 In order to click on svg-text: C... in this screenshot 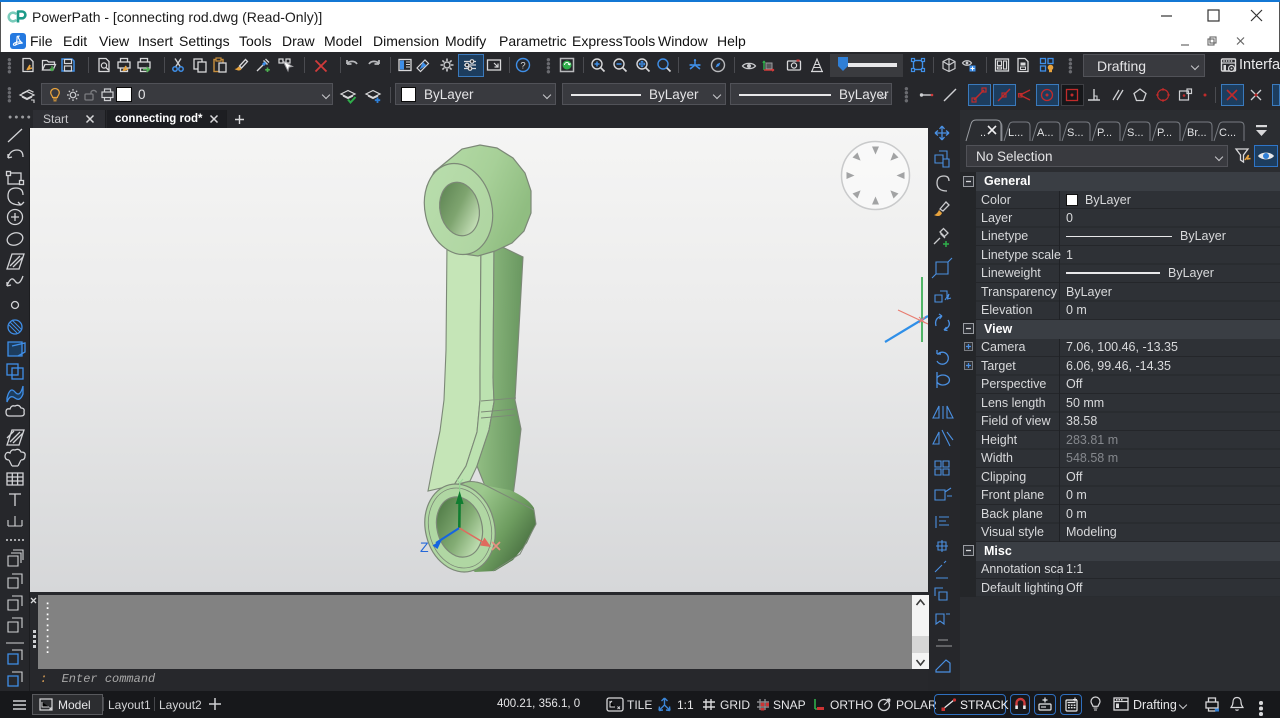, I will do `click(1227, 133)`.